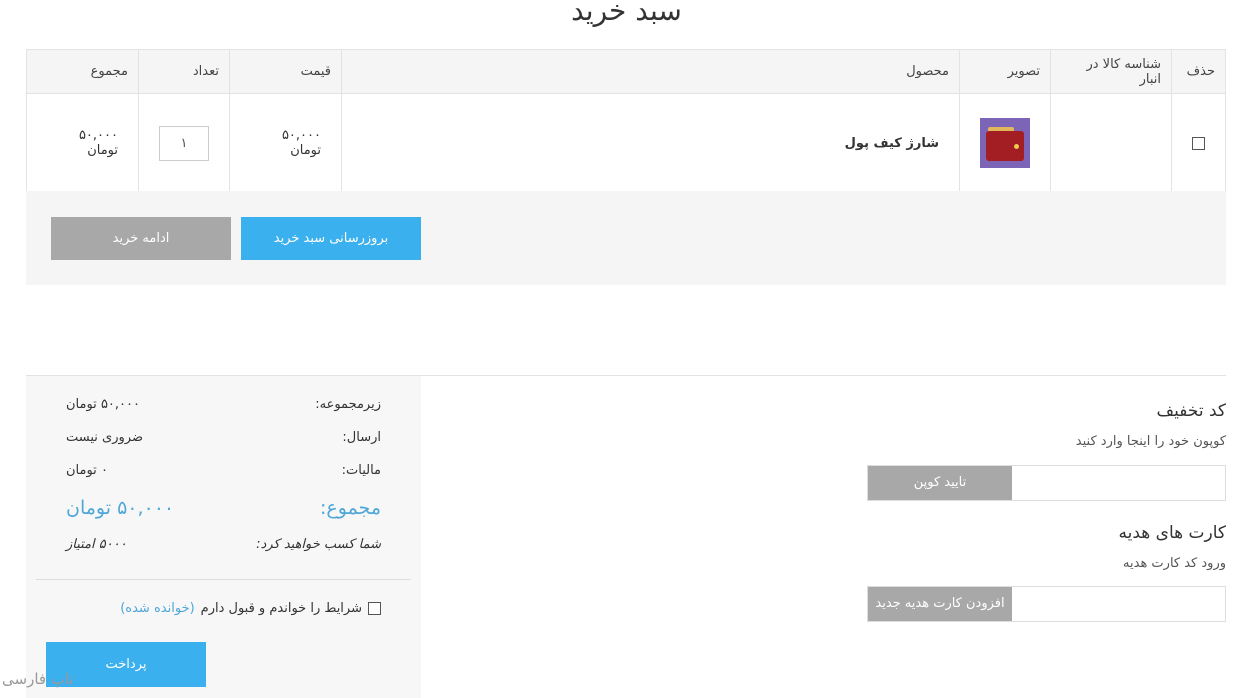 The width and height of the screenshot is (1253, 698). What do you see at coordinates (285, 143) in the screenshot?
I see `price-cell: ۵۰,۰۰۰ تومان` at bounding box center [285, 143].